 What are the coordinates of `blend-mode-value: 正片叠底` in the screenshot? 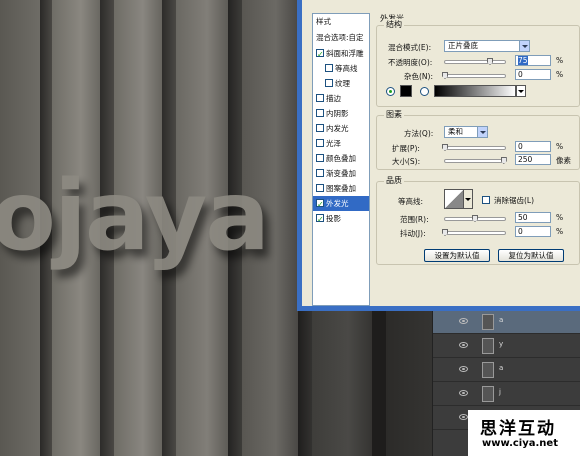 It's located at (463, 45).